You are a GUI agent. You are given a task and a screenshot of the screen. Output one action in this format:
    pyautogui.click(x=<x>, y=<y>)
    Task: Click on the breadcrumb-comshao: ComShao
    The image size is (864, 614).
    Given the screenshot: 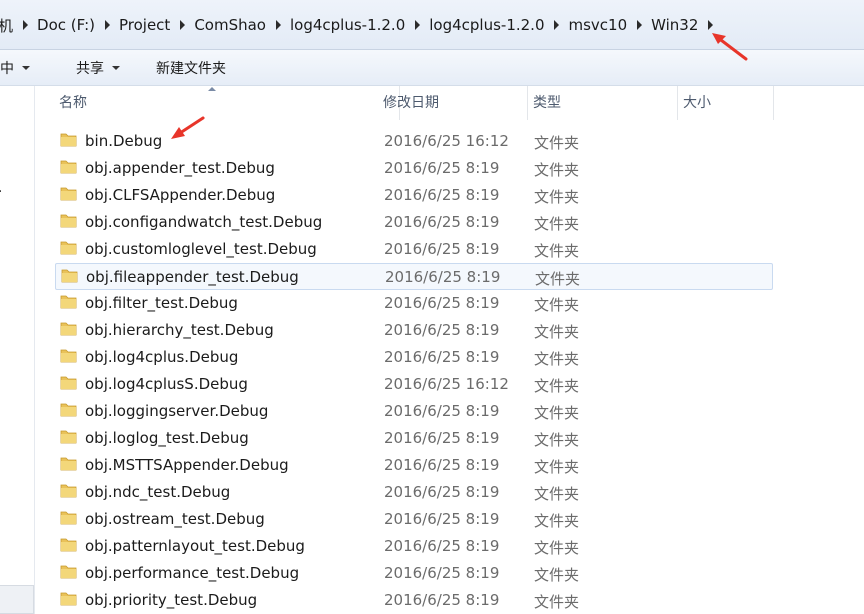 What is the action you would take?
    pyautogui.click(x=230, y=25)
    